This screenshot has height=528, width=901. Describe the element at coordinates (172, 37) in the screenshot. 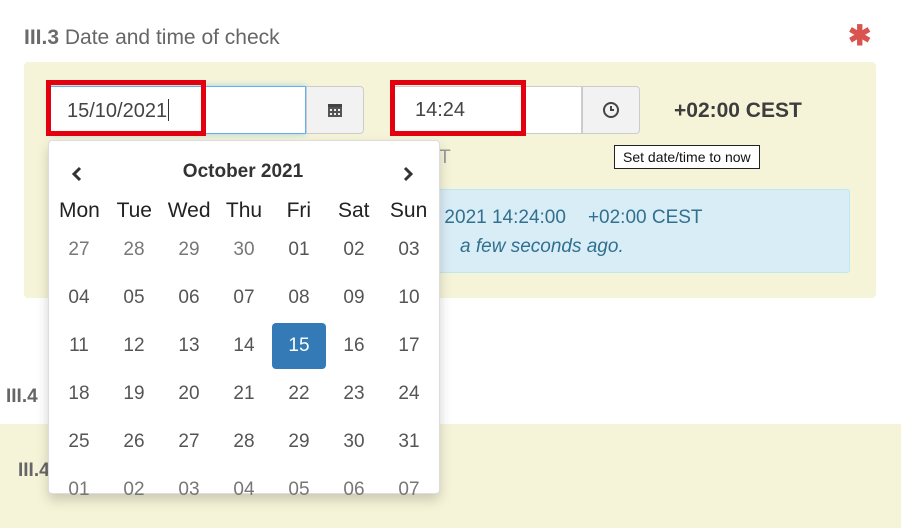

I see `section-title: Date and time of check` at that location.